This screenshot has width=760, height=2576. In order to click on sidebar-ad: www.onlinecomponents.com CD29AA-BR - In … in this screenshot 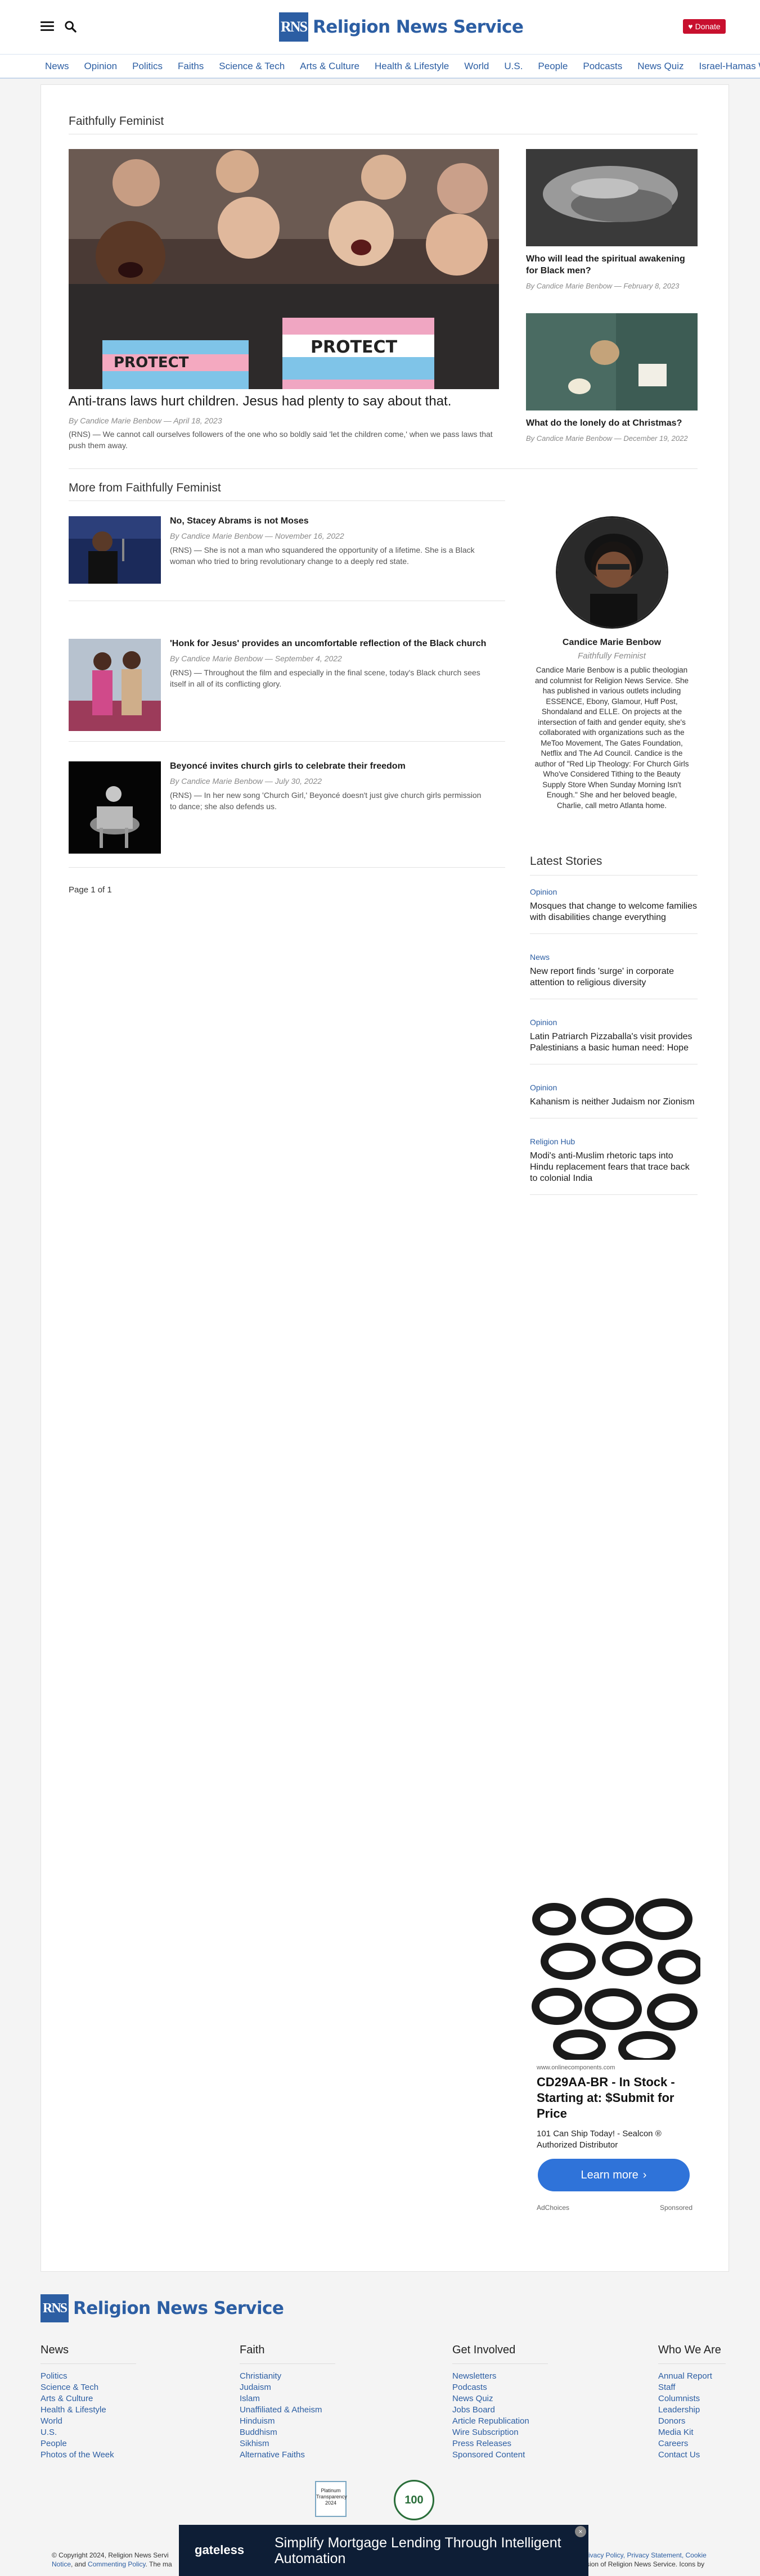, I will do `click(614, 2074)`.